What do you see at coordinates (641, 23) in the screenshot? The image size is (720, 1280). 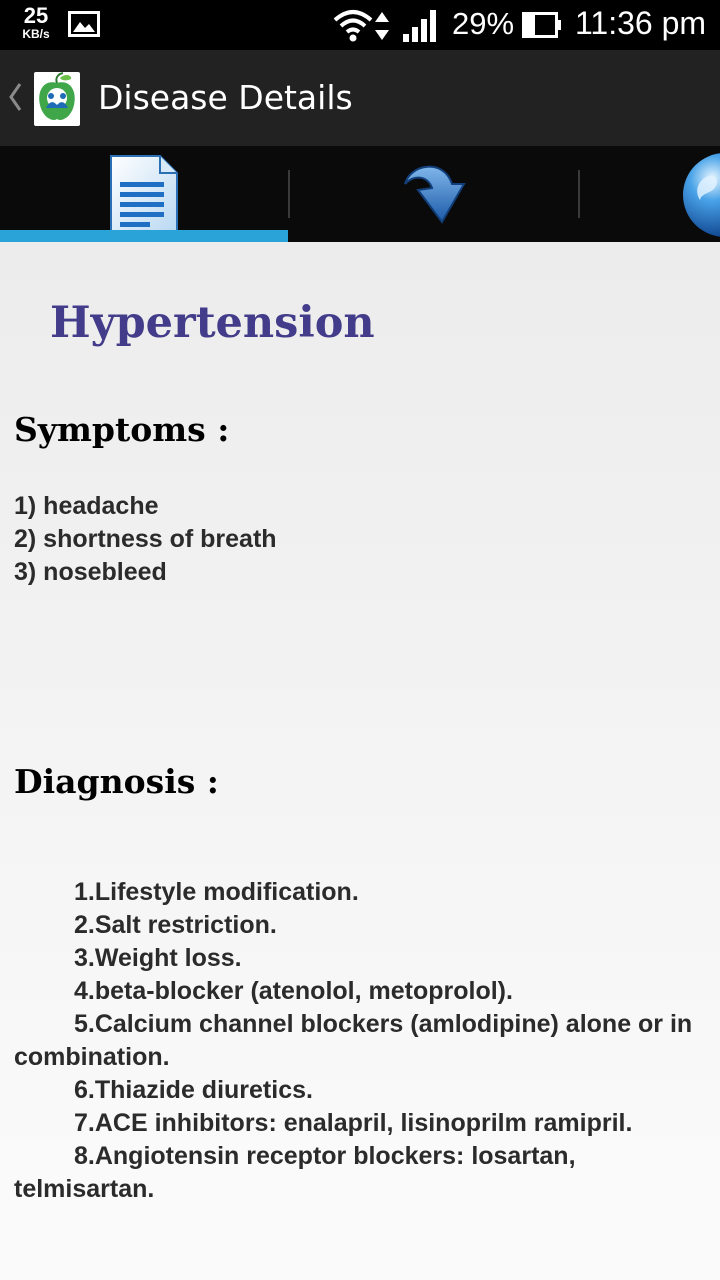 I see `clock: 11:36 pm` at bounding box center [641, 23].